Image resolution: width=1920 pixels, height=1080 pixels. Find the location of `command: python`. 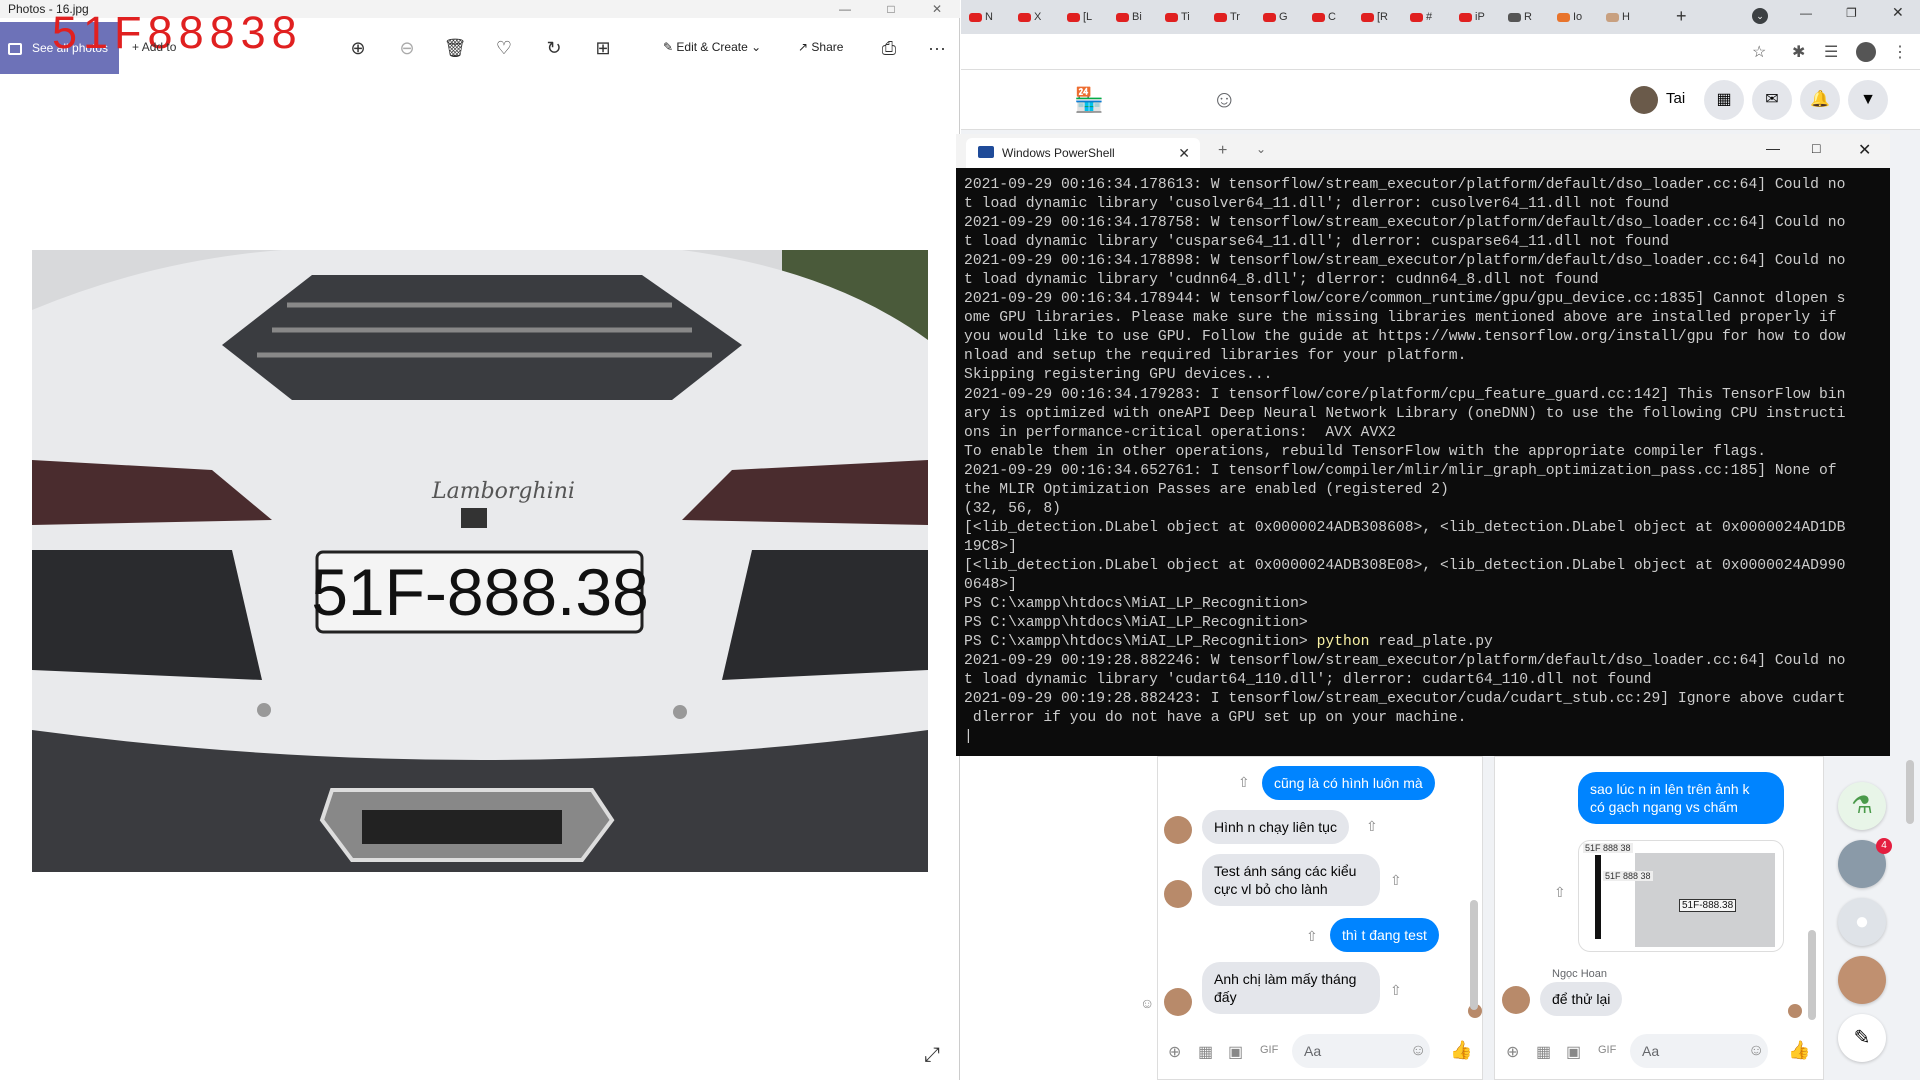

command: python is located at coordinates (1343, 642).